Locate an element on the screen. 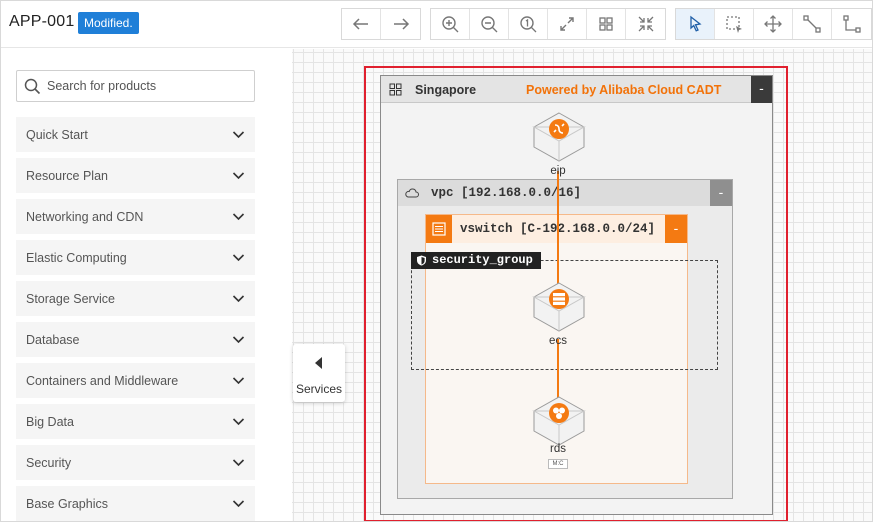 Image resolution: width=873 pixels, height=522 pixels. search-input is located at coordinates (147, 86).